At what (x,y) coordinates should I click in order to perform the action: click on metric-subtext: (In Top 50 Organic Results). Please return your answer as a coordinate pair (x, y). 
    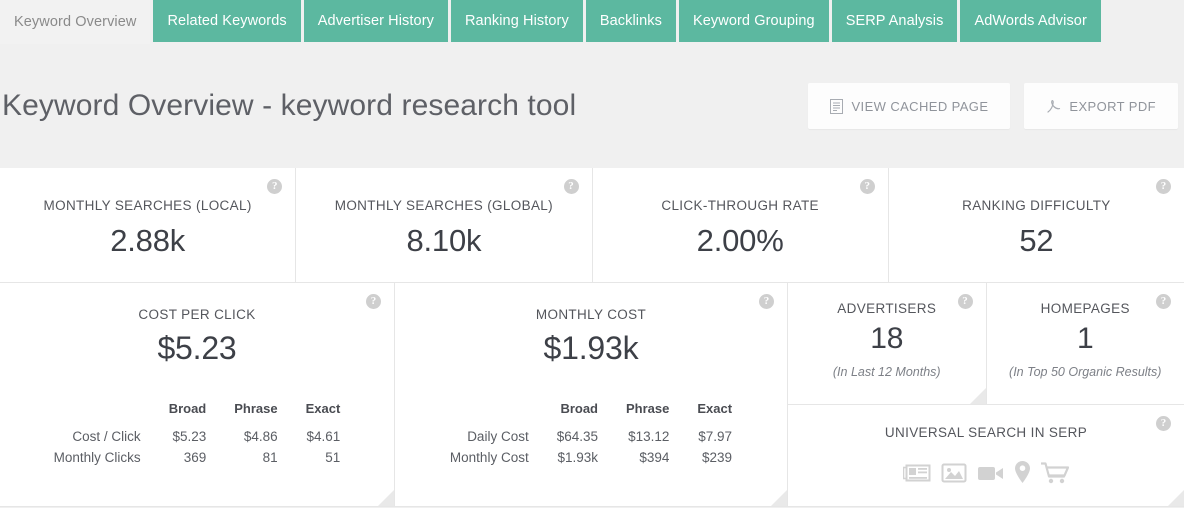
    Looking at the image, I should click on (1085, 372).